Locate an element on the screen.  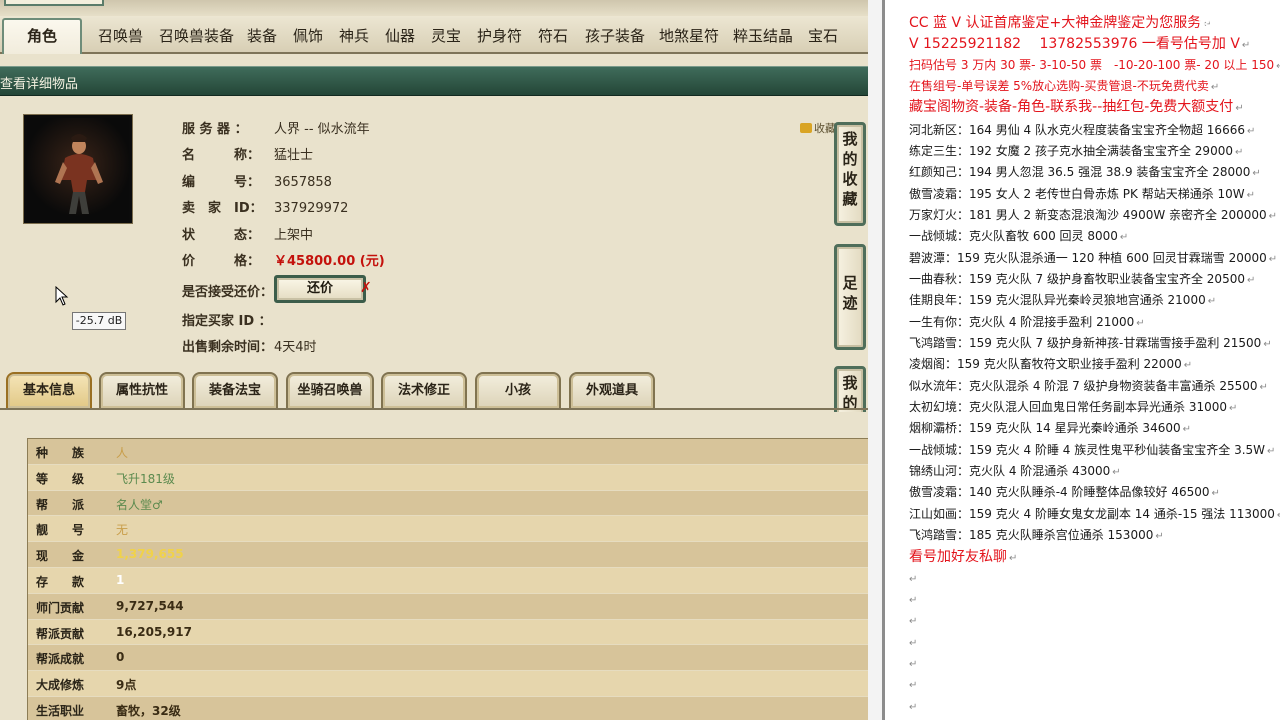
tab-spirit-treasure: 灵宝 is located at coordinates (446, 36).